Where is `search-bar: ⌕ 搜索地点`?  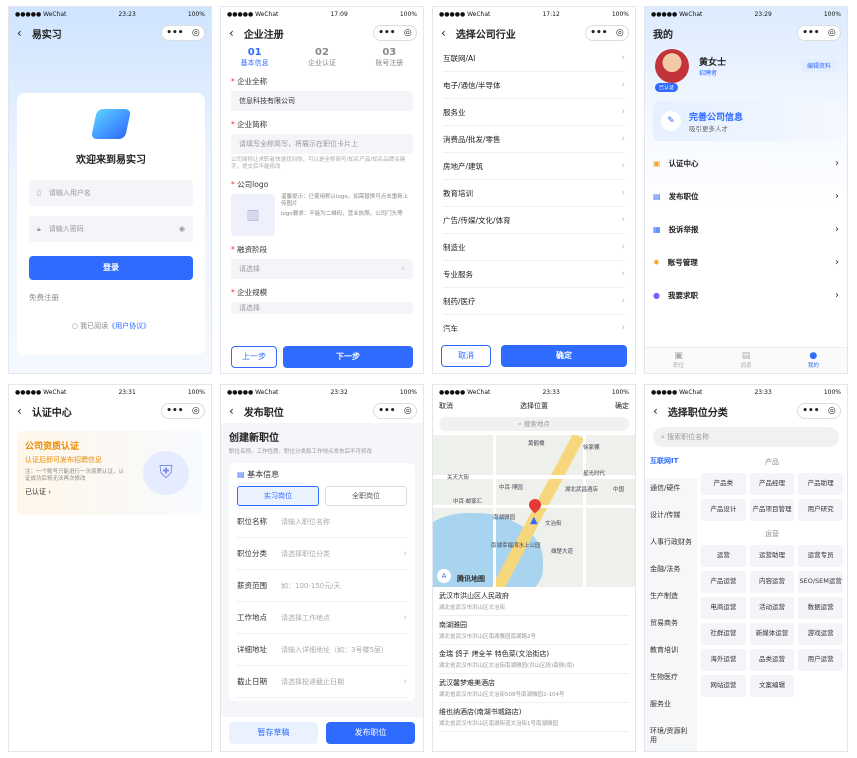
search-bar: ⌕ 搜索地点 is located at coordinates (534, 424).